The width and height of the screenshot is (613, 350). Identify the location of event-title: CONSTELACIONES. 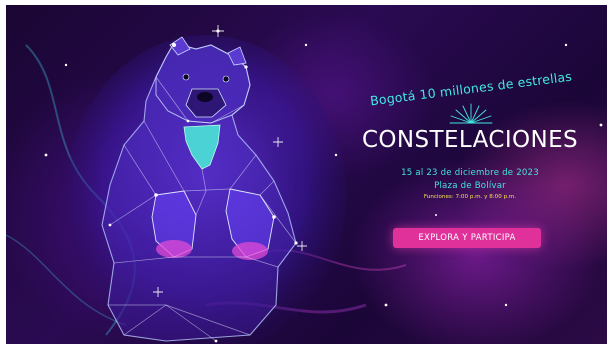
(470, 140).